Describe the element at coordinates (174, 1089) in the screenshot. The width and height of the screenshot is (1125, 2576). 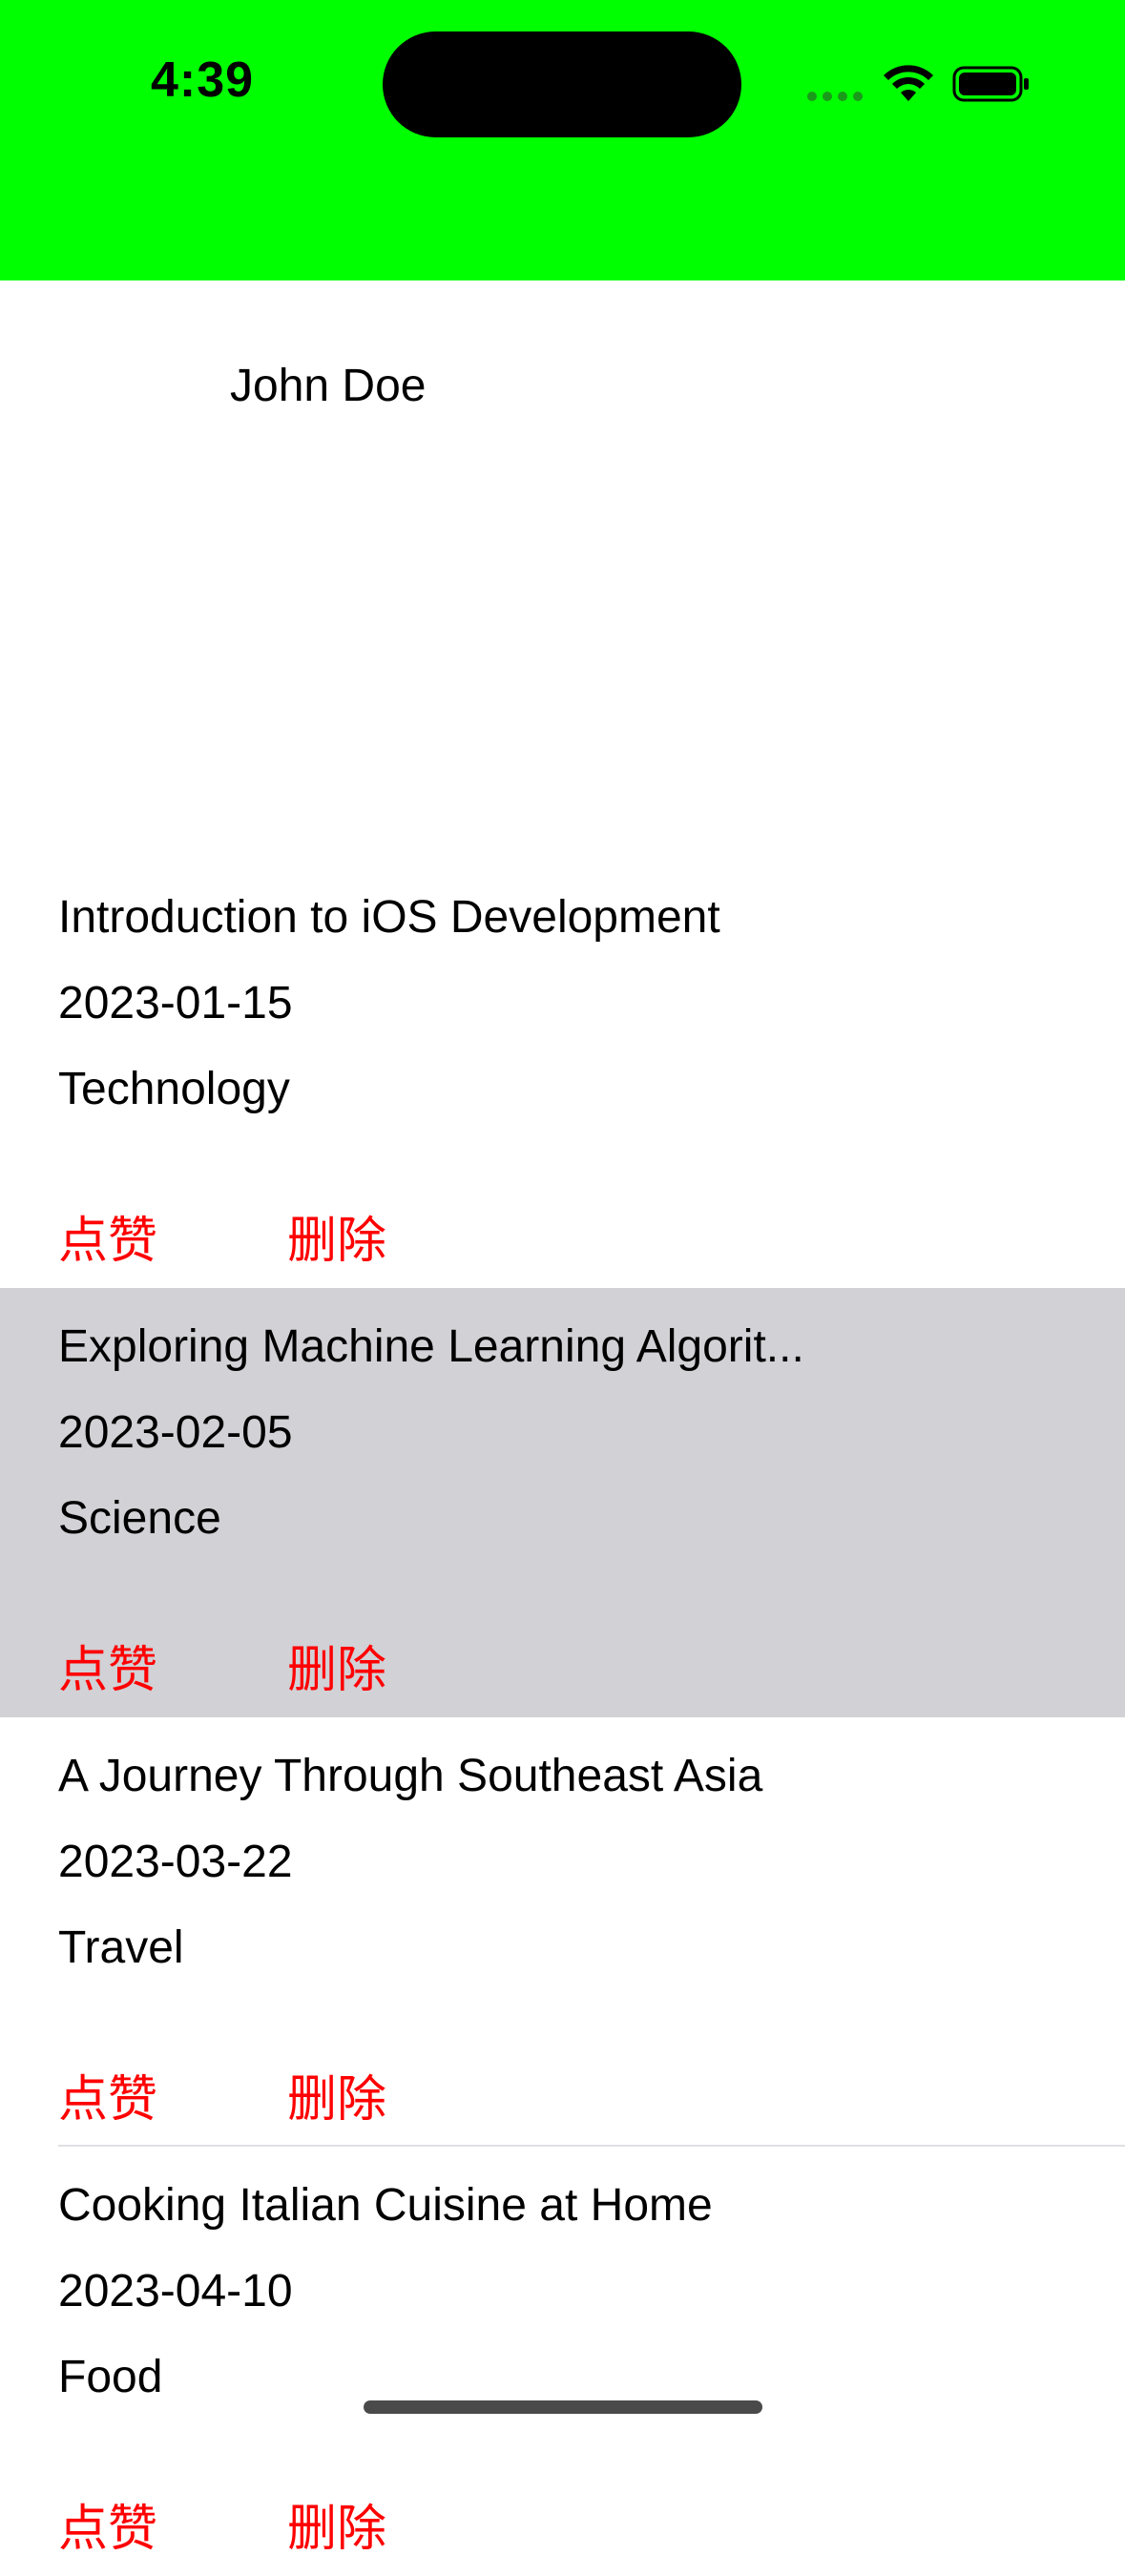
I see `article-category: Technology` at that location.